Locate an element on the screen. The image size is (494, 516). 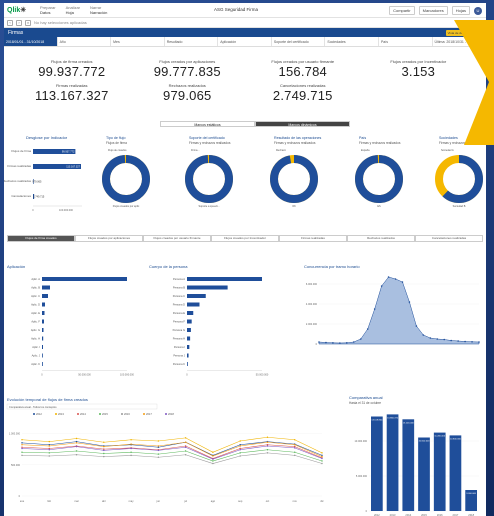
avatar: U is located at coordinates (478, 10).